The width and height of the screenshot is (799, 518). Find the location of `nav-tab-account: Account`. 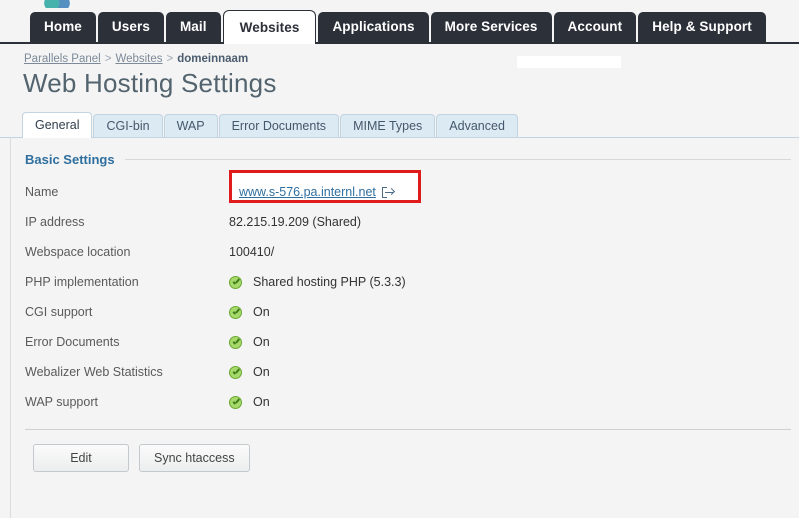

nav-tab-account: Account is located at coordinates (595, 27).